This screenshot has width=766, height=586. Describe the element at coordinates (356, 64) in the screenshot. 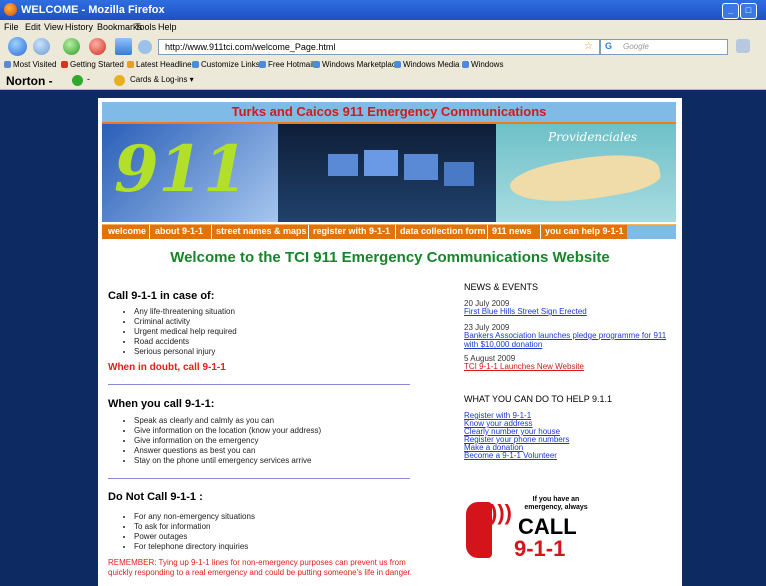

I see `bookmark-windows-marketplace: Windows Marketplace` at that location.